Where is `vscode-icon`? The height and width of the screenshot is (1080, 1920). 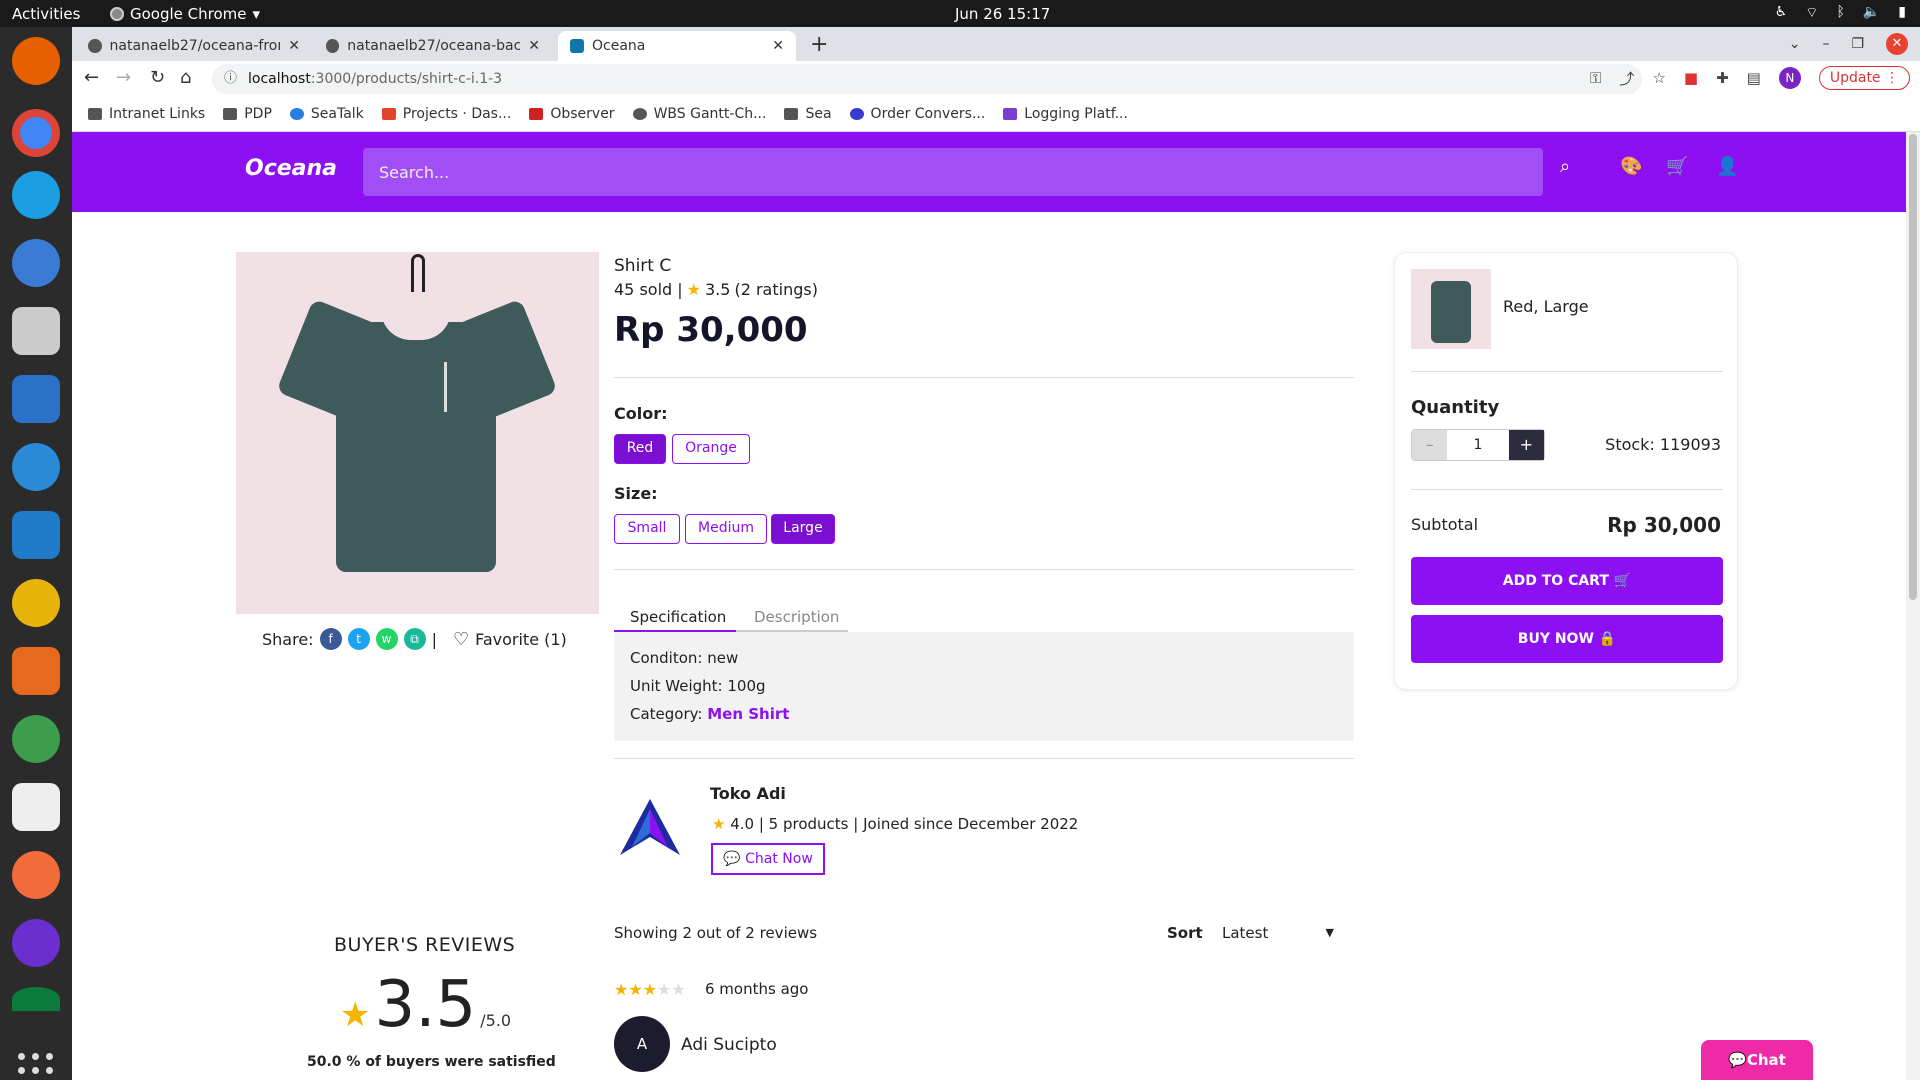 vscode-icon is located at coordinates (36, 535).